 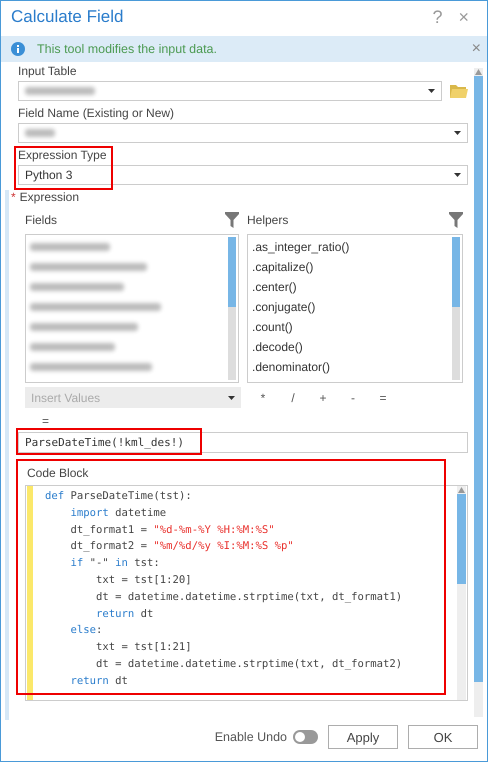 What do you see at coordinates (250, 737) in the screenshot?
I see `toggle-label: Enable Undo` at bounding box center [250, 737].